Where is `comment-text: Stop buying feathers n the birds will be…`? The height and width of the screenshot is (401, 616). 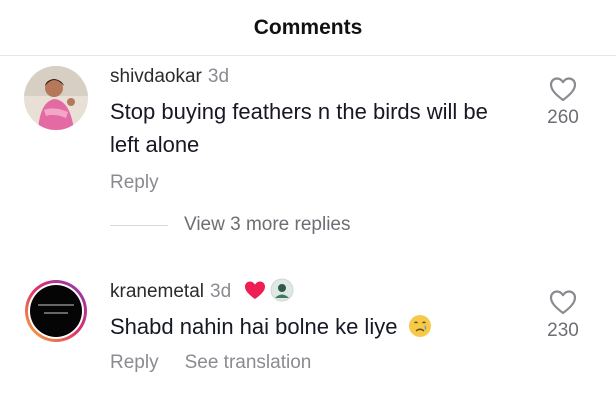
comment-text: Stop buying feathers n the birds will be… is located at coordinates (299, 128).